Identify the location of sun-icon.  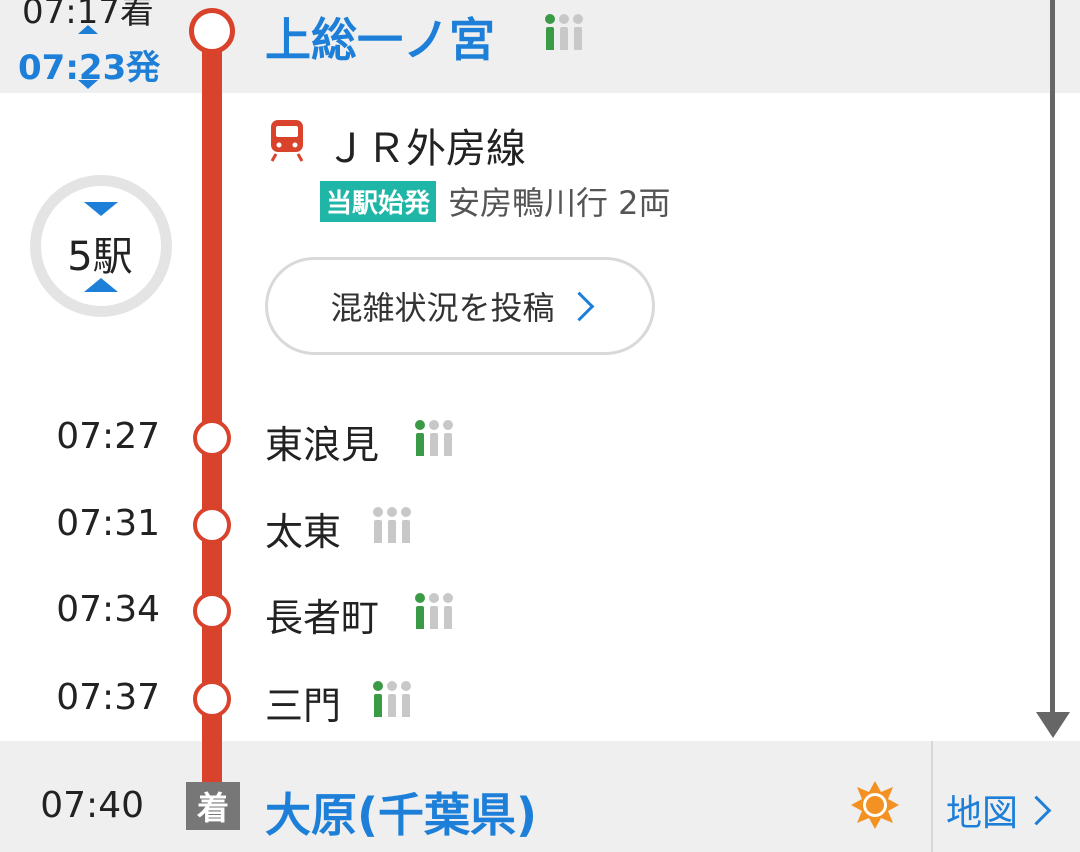
(875, 805).